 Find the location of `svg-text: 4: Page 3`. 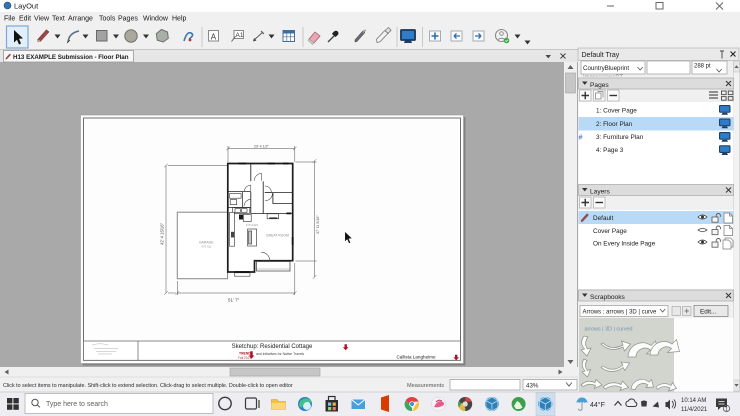

svg-text: 4: Page 3 is located at coordinates (610, 150).